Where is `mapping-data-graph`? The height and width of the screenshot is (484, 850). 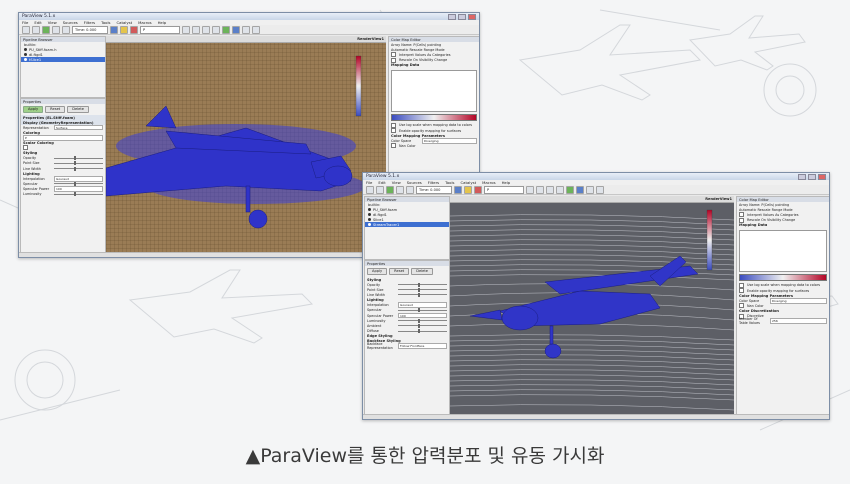 mapping-data-graph is located at coordinates (783, 250).